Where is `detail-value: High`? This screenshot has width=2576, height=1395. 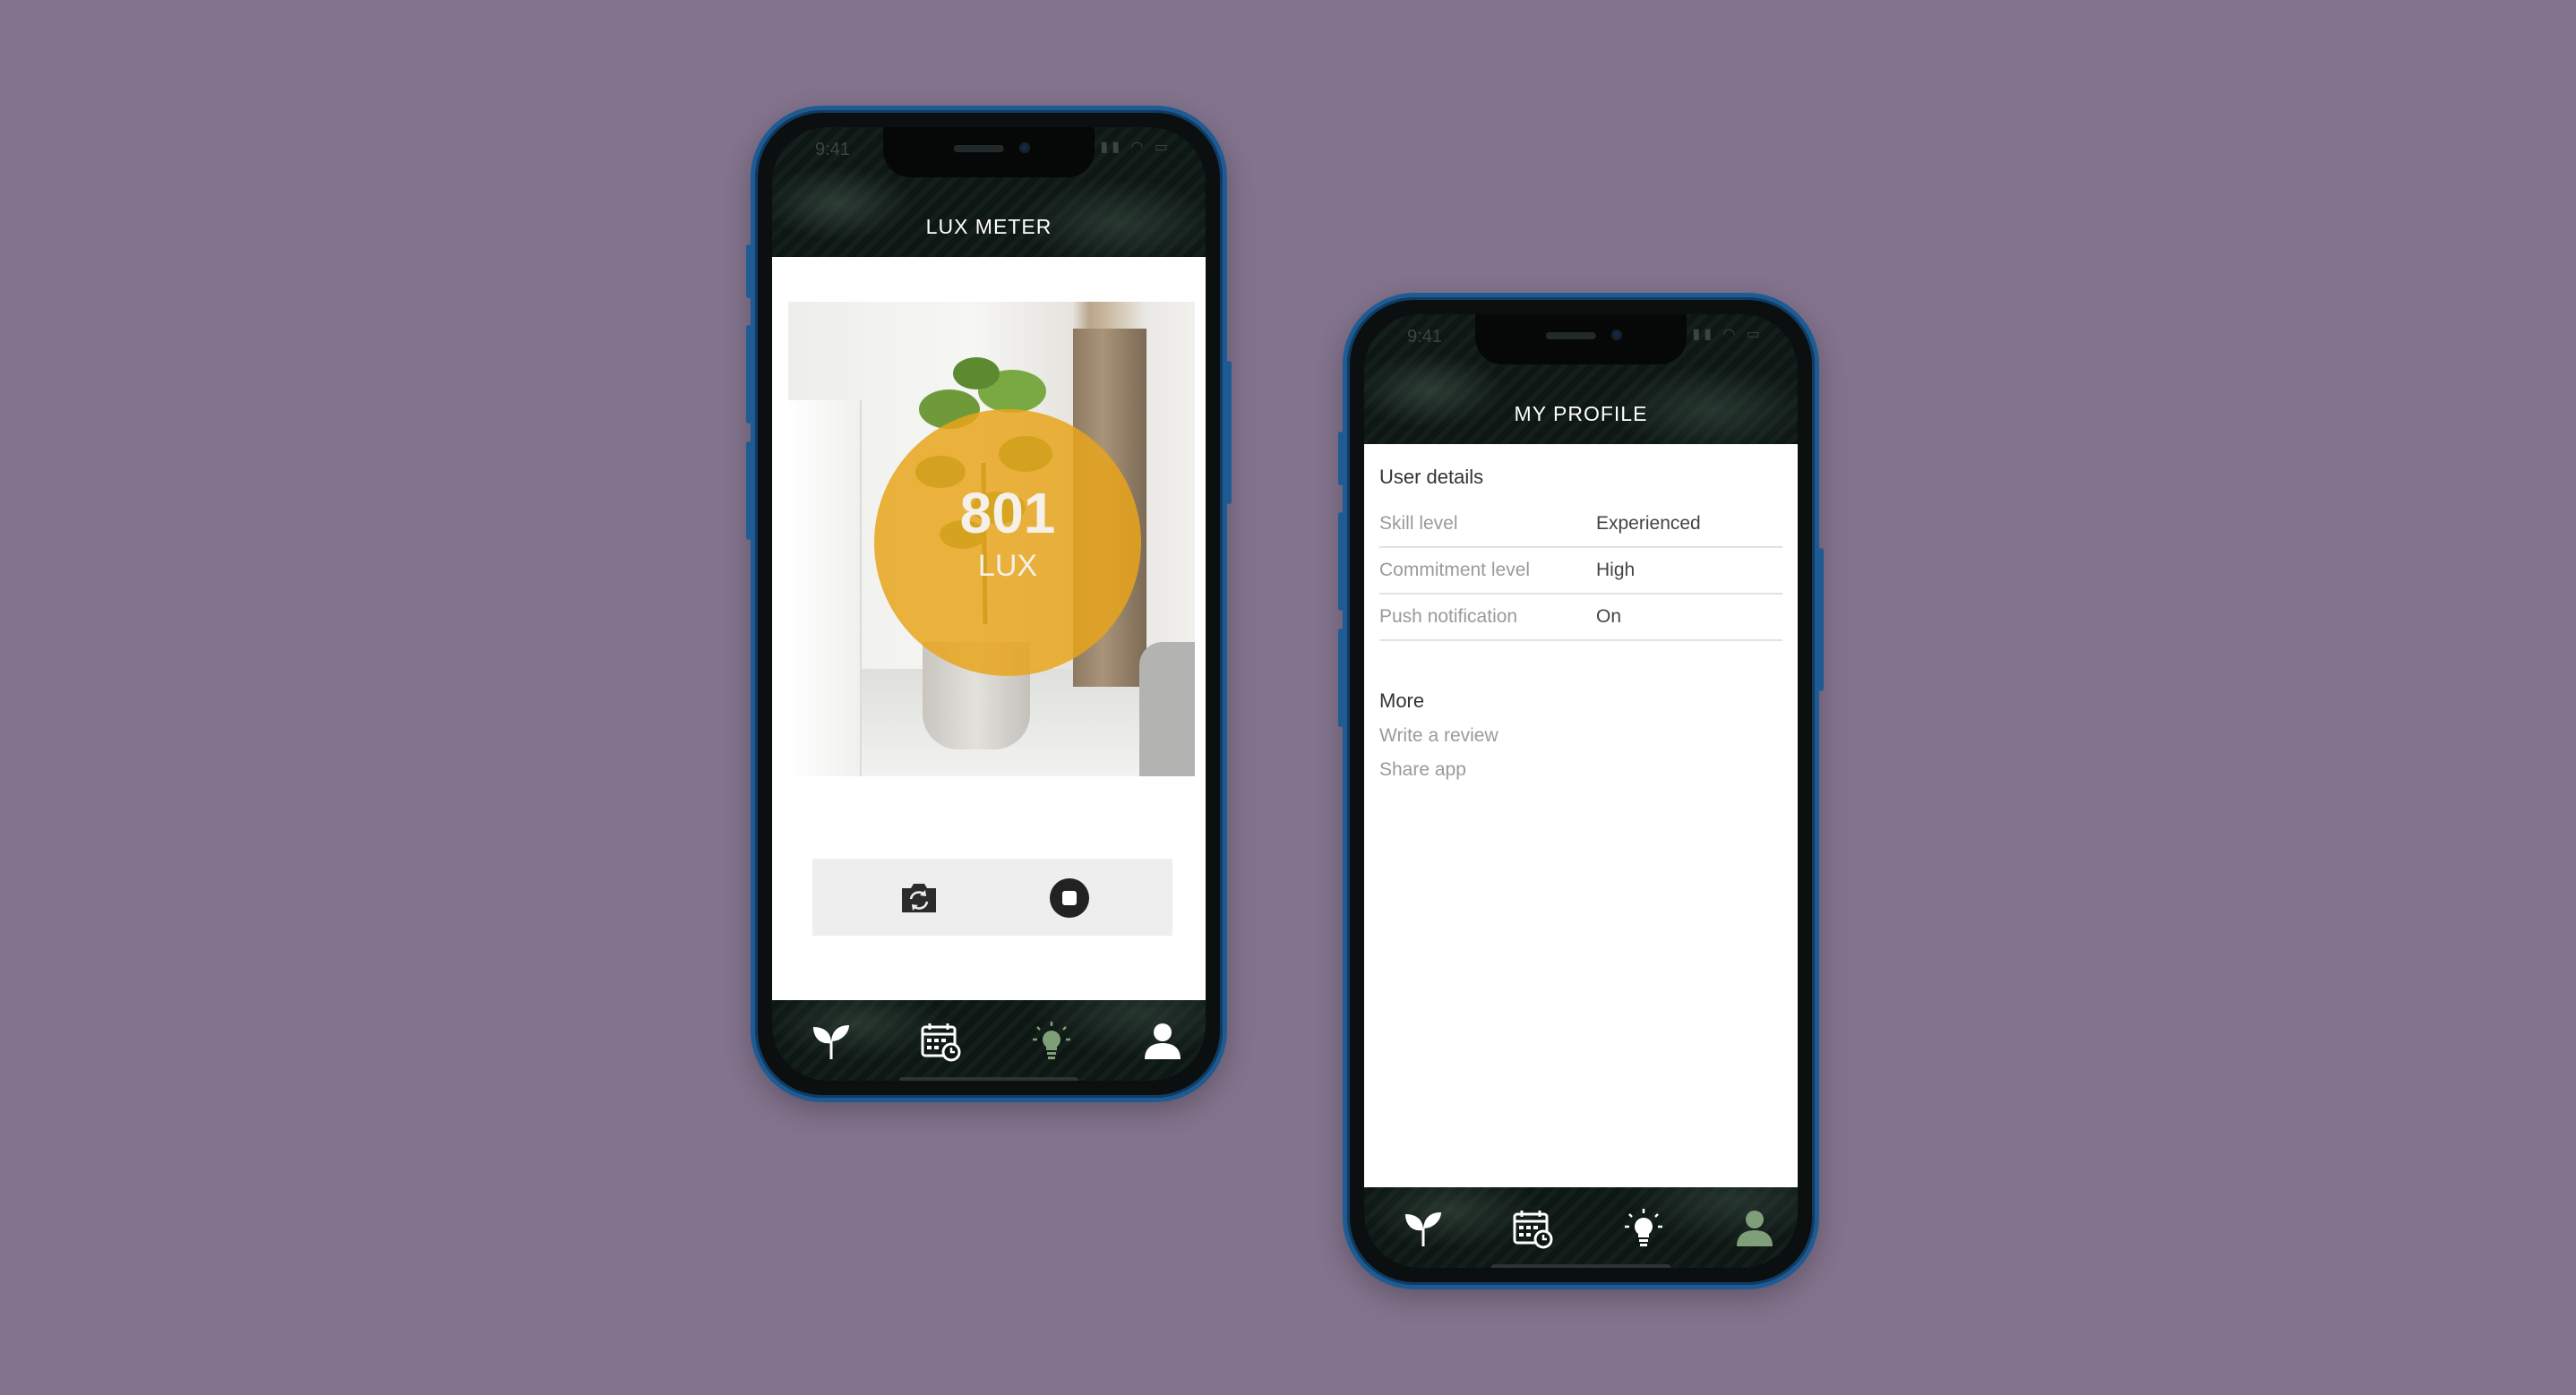 detail-value: High is located at coordinates (1616, 570).